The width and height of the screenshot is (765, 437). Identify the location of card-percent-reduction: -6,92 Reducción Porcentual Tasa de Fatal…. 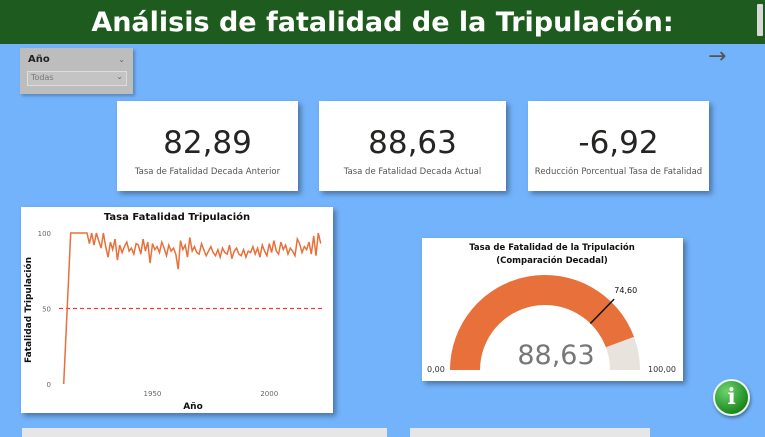
(618, 146).